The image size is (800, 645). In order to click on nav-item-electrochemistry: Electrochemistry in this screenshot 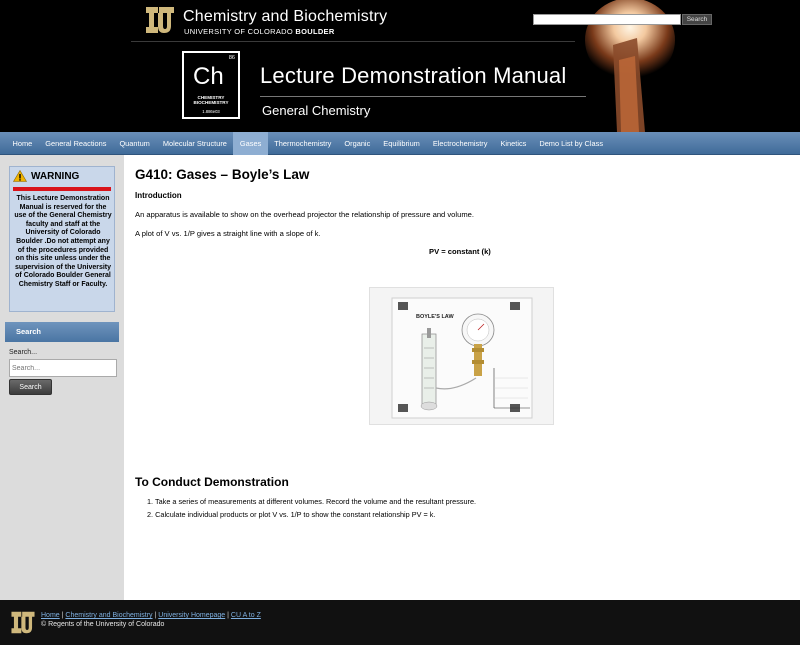, I will do `click(460, 143)`.